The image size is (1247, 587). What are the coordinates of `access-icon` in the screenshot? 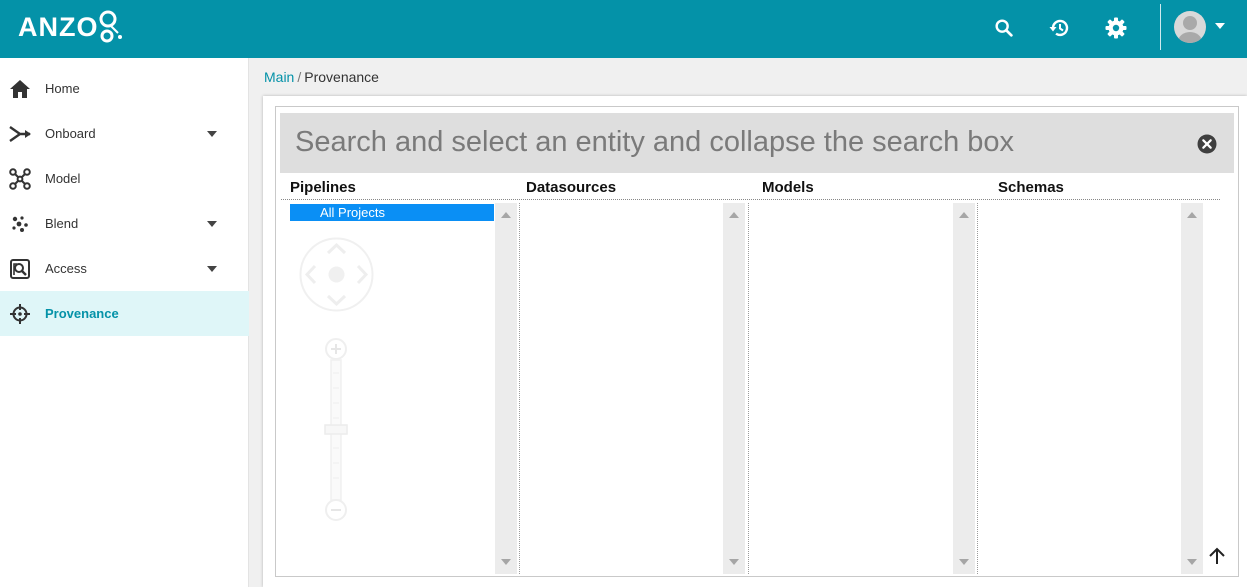 It's located at (20, 269).